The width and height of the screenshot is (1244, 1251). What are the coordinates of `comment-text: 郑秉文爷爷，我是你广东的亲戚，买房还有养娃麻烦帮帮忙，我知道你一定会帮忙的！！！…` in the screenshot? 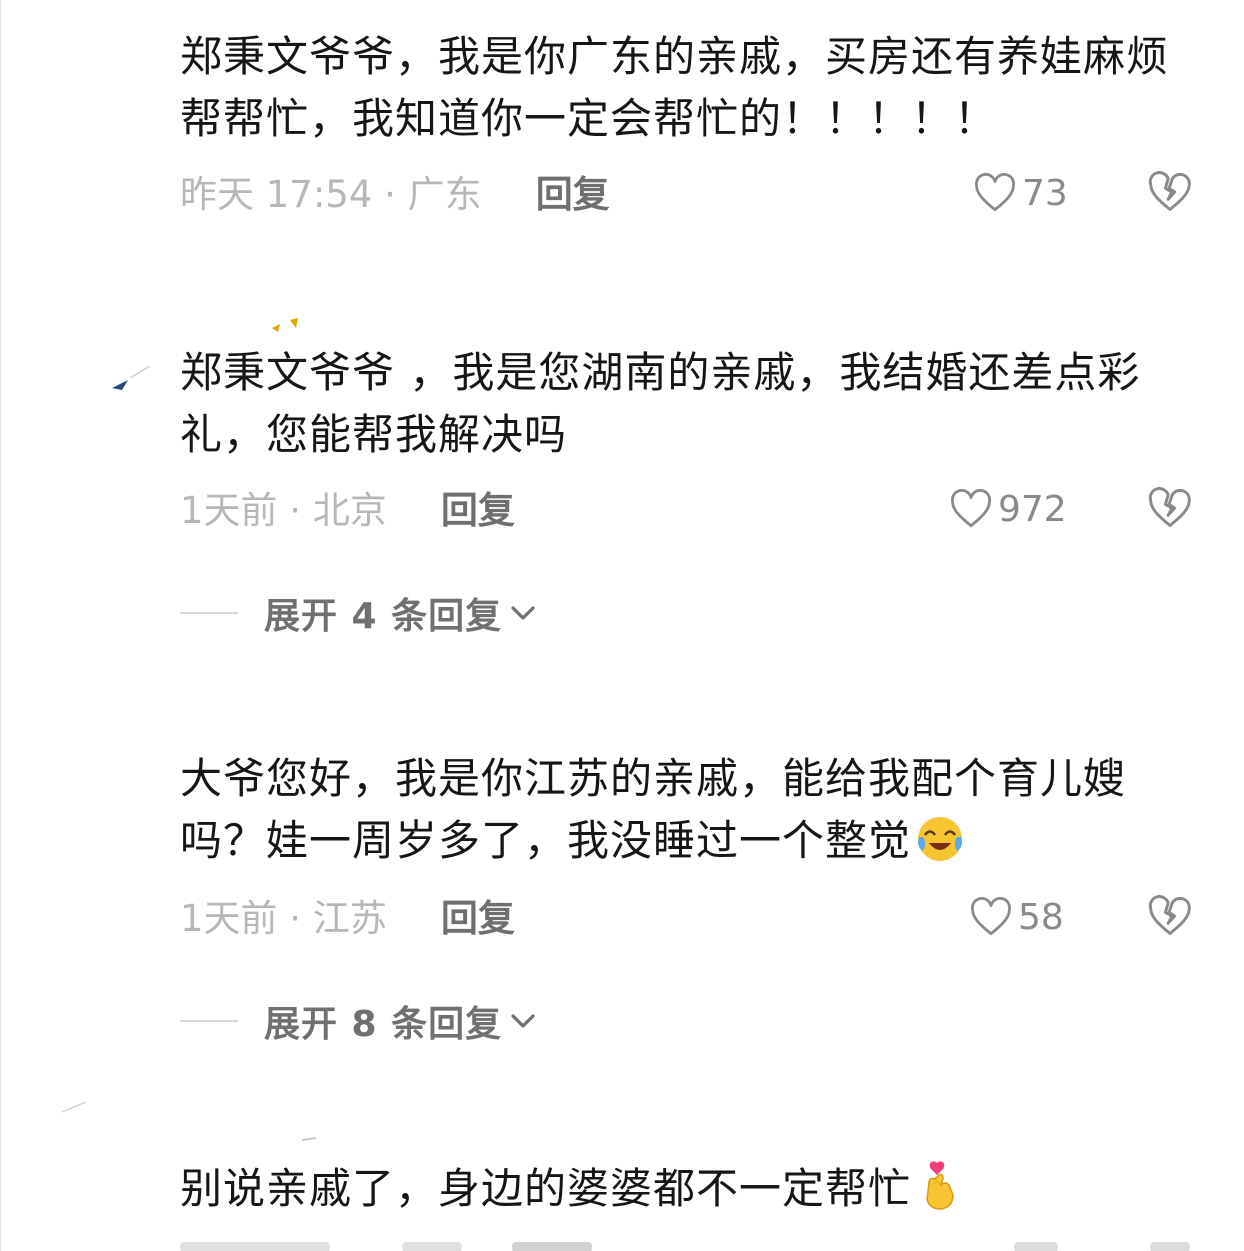 It's located at (675, 87).